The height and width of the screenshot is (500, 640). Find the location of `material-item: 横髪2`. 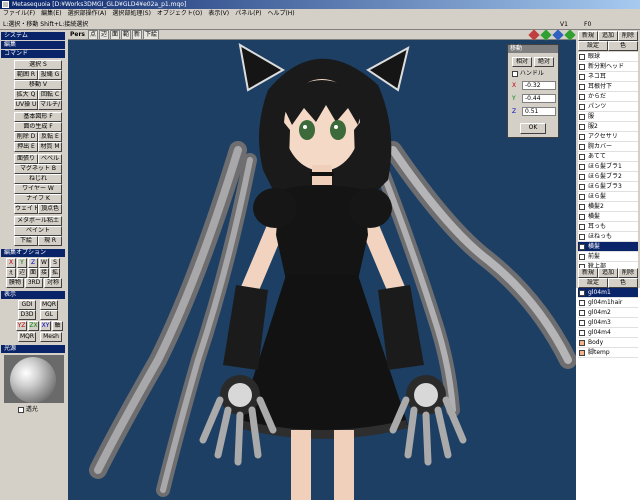

material-item: 横髪2 is located at coordinates (608, 207).